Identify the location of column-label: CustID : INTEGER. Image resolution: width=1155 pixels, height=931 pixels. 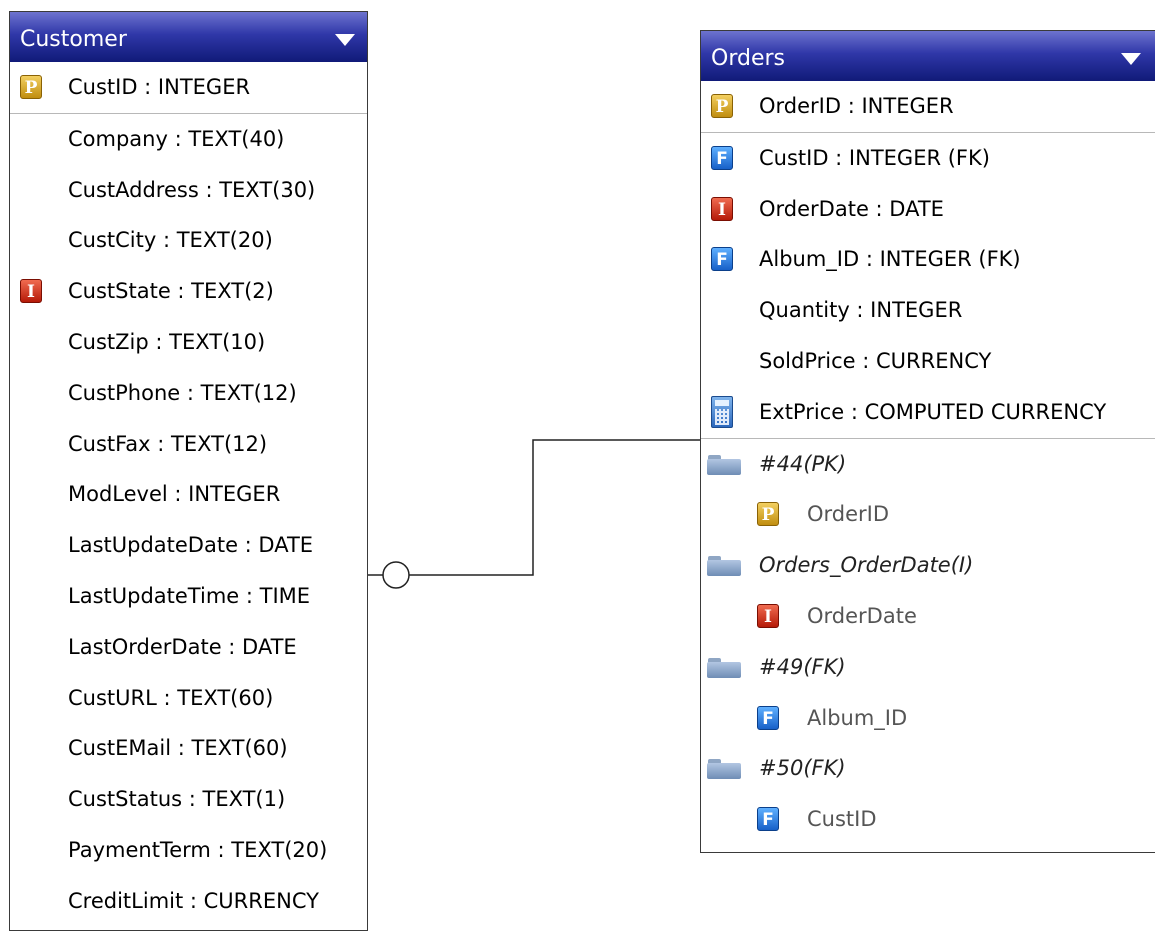
(159, 87).